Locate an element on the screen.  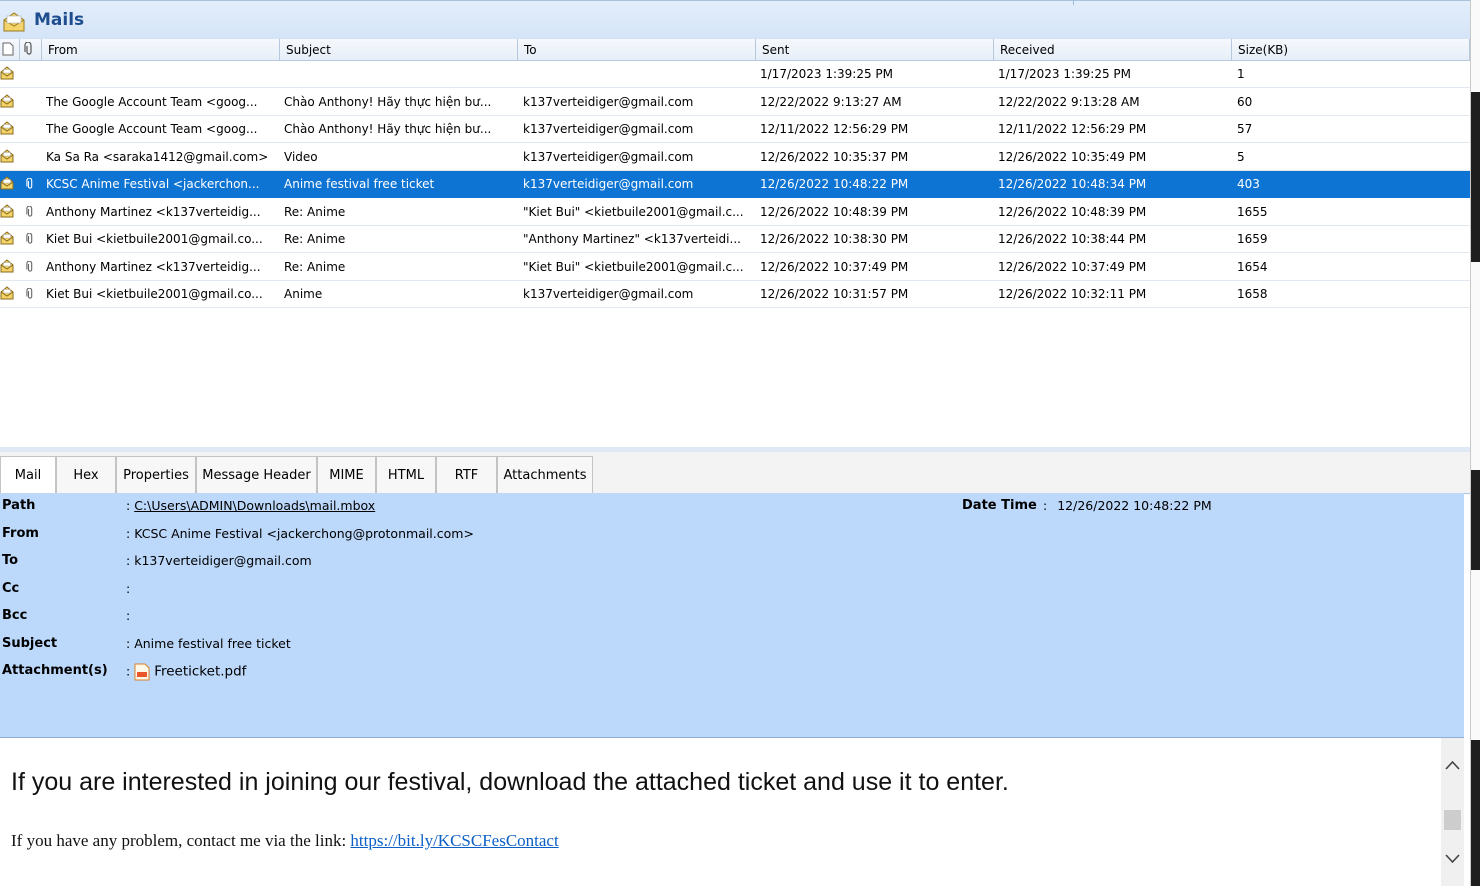
attachment-filename: Freeticket.pdf is located at coordinates (200, 672).